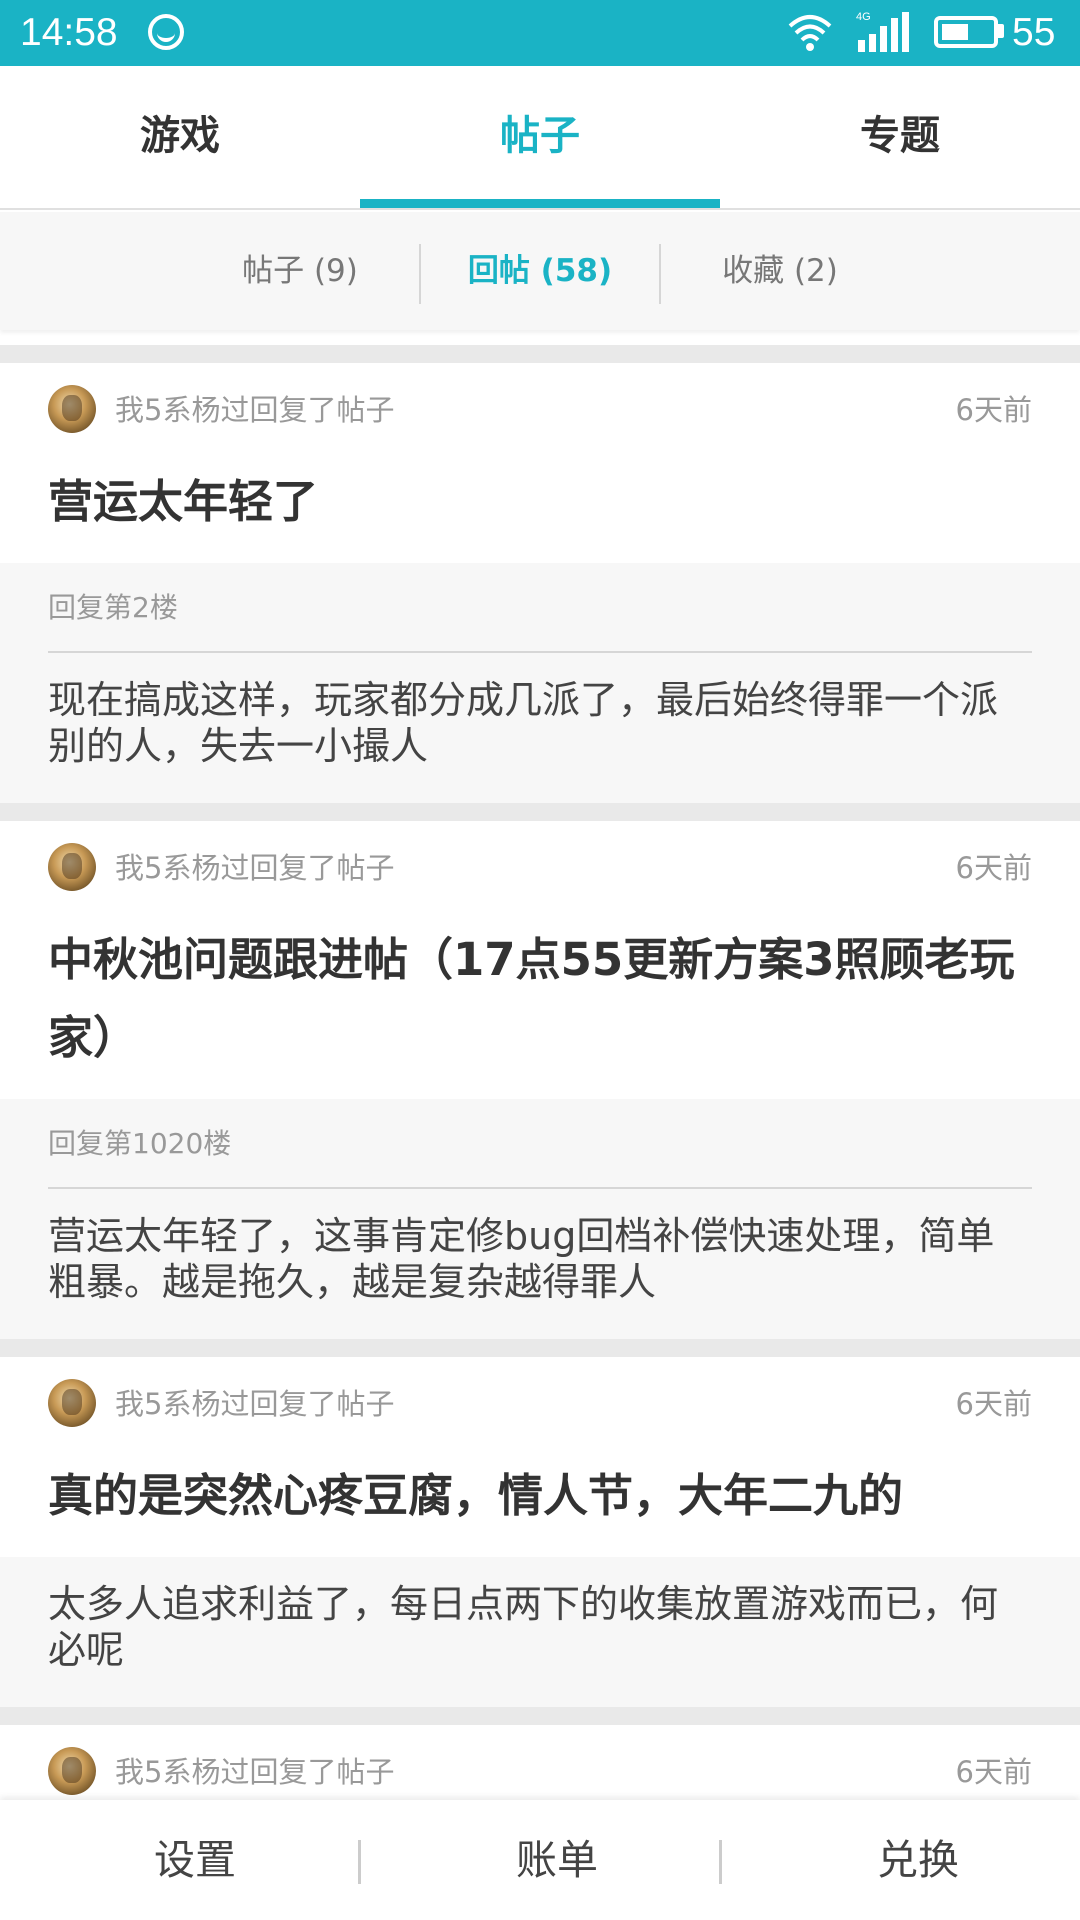 The height and width of the screenshot is (1920, 1080). Describe the element at coordinates (540, 1144) in the screenshot. I see `reply-floor: 回复第1020楼` at that location.